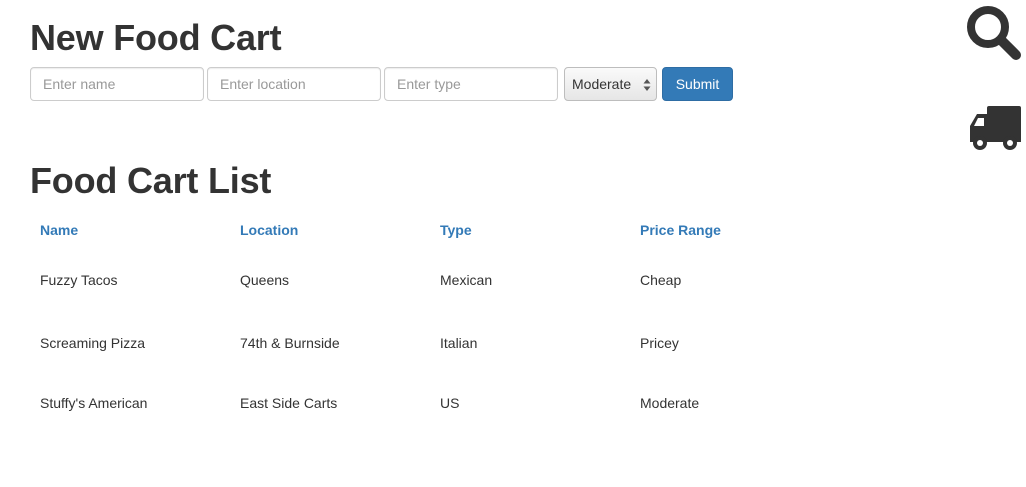 Image resolution: width=1026 pixels, height=487 pixels. Describe the element at coordinates (289, 403) in the screenshot. I see `cell-location: East Side Carts` at that location.